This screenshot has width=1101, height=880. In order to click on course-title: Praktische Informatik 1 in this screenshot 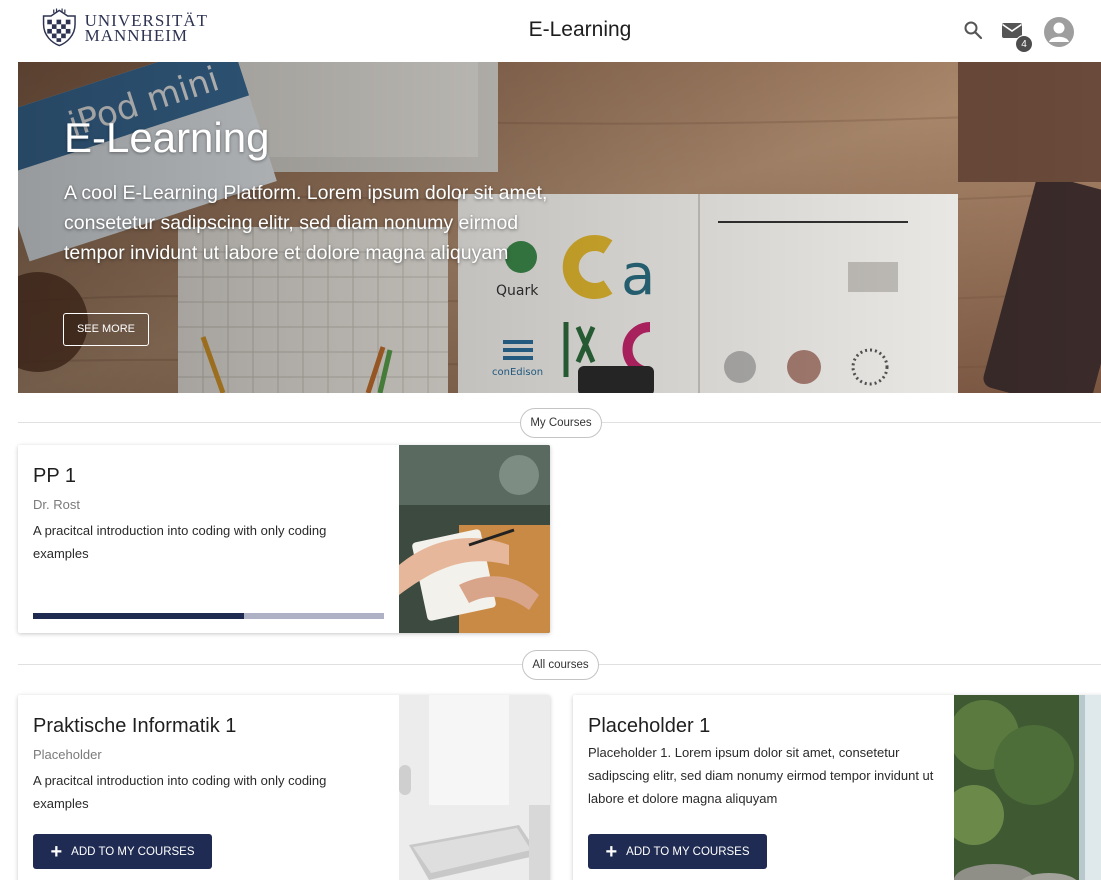, I will do `click(135, 726)`.